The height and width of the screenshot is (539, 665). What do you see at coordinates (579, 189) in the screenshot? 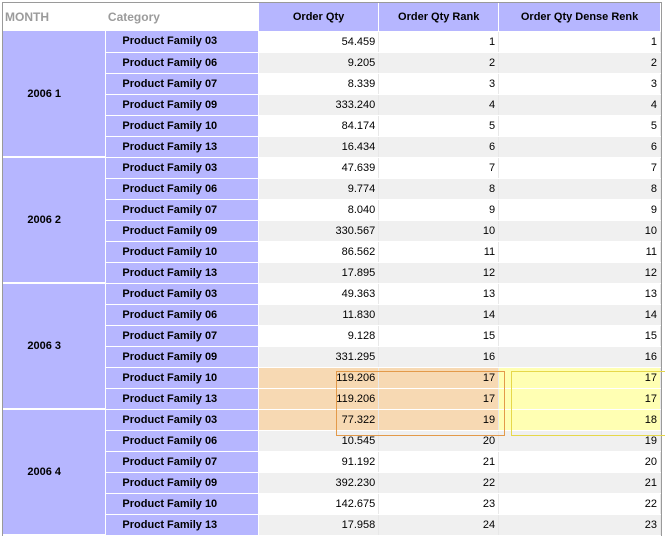
I see `order-qty-dense-rank-cell: 8` at bounding box center [579, 189].